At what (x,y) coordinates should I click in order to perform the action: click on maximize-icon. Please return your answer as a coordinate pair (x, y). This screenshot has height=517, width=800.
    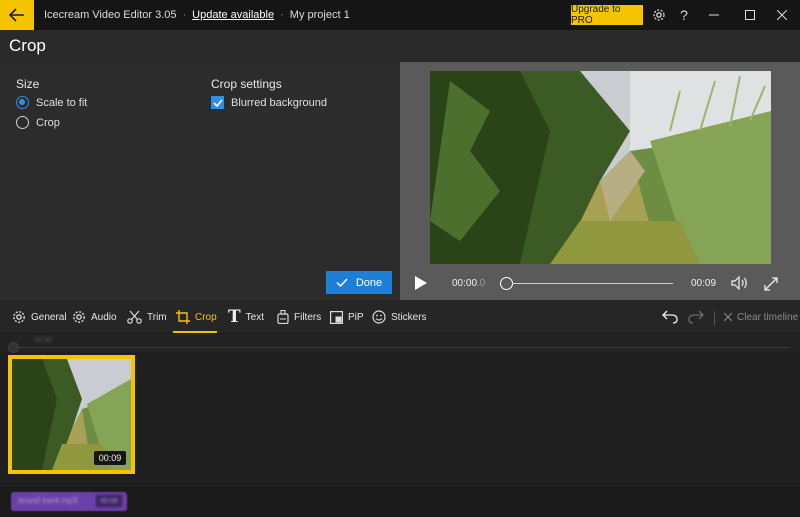
    Looking at the image, I should click on (750, 15).